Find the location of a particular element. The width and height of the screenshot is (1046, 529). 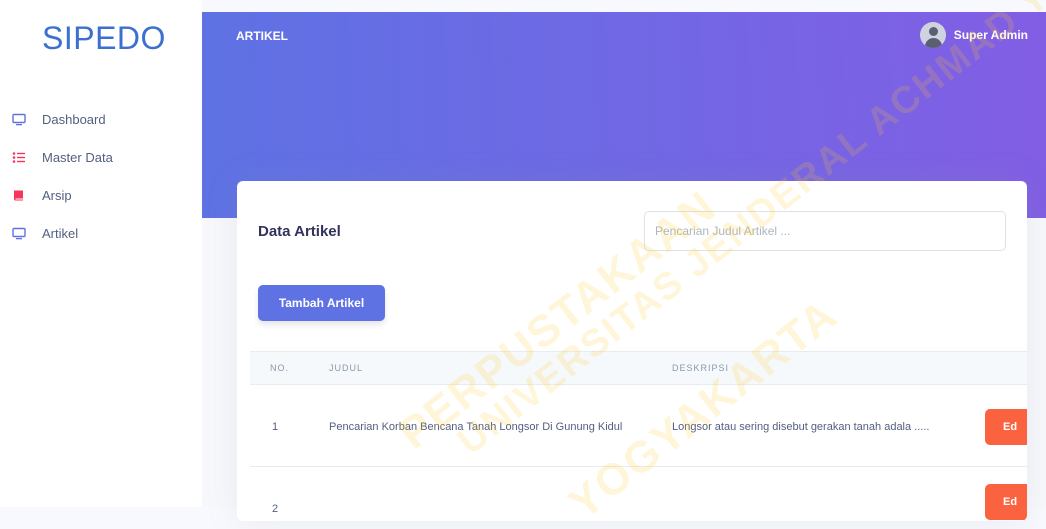

search-input is located at coordinates (825, 231).